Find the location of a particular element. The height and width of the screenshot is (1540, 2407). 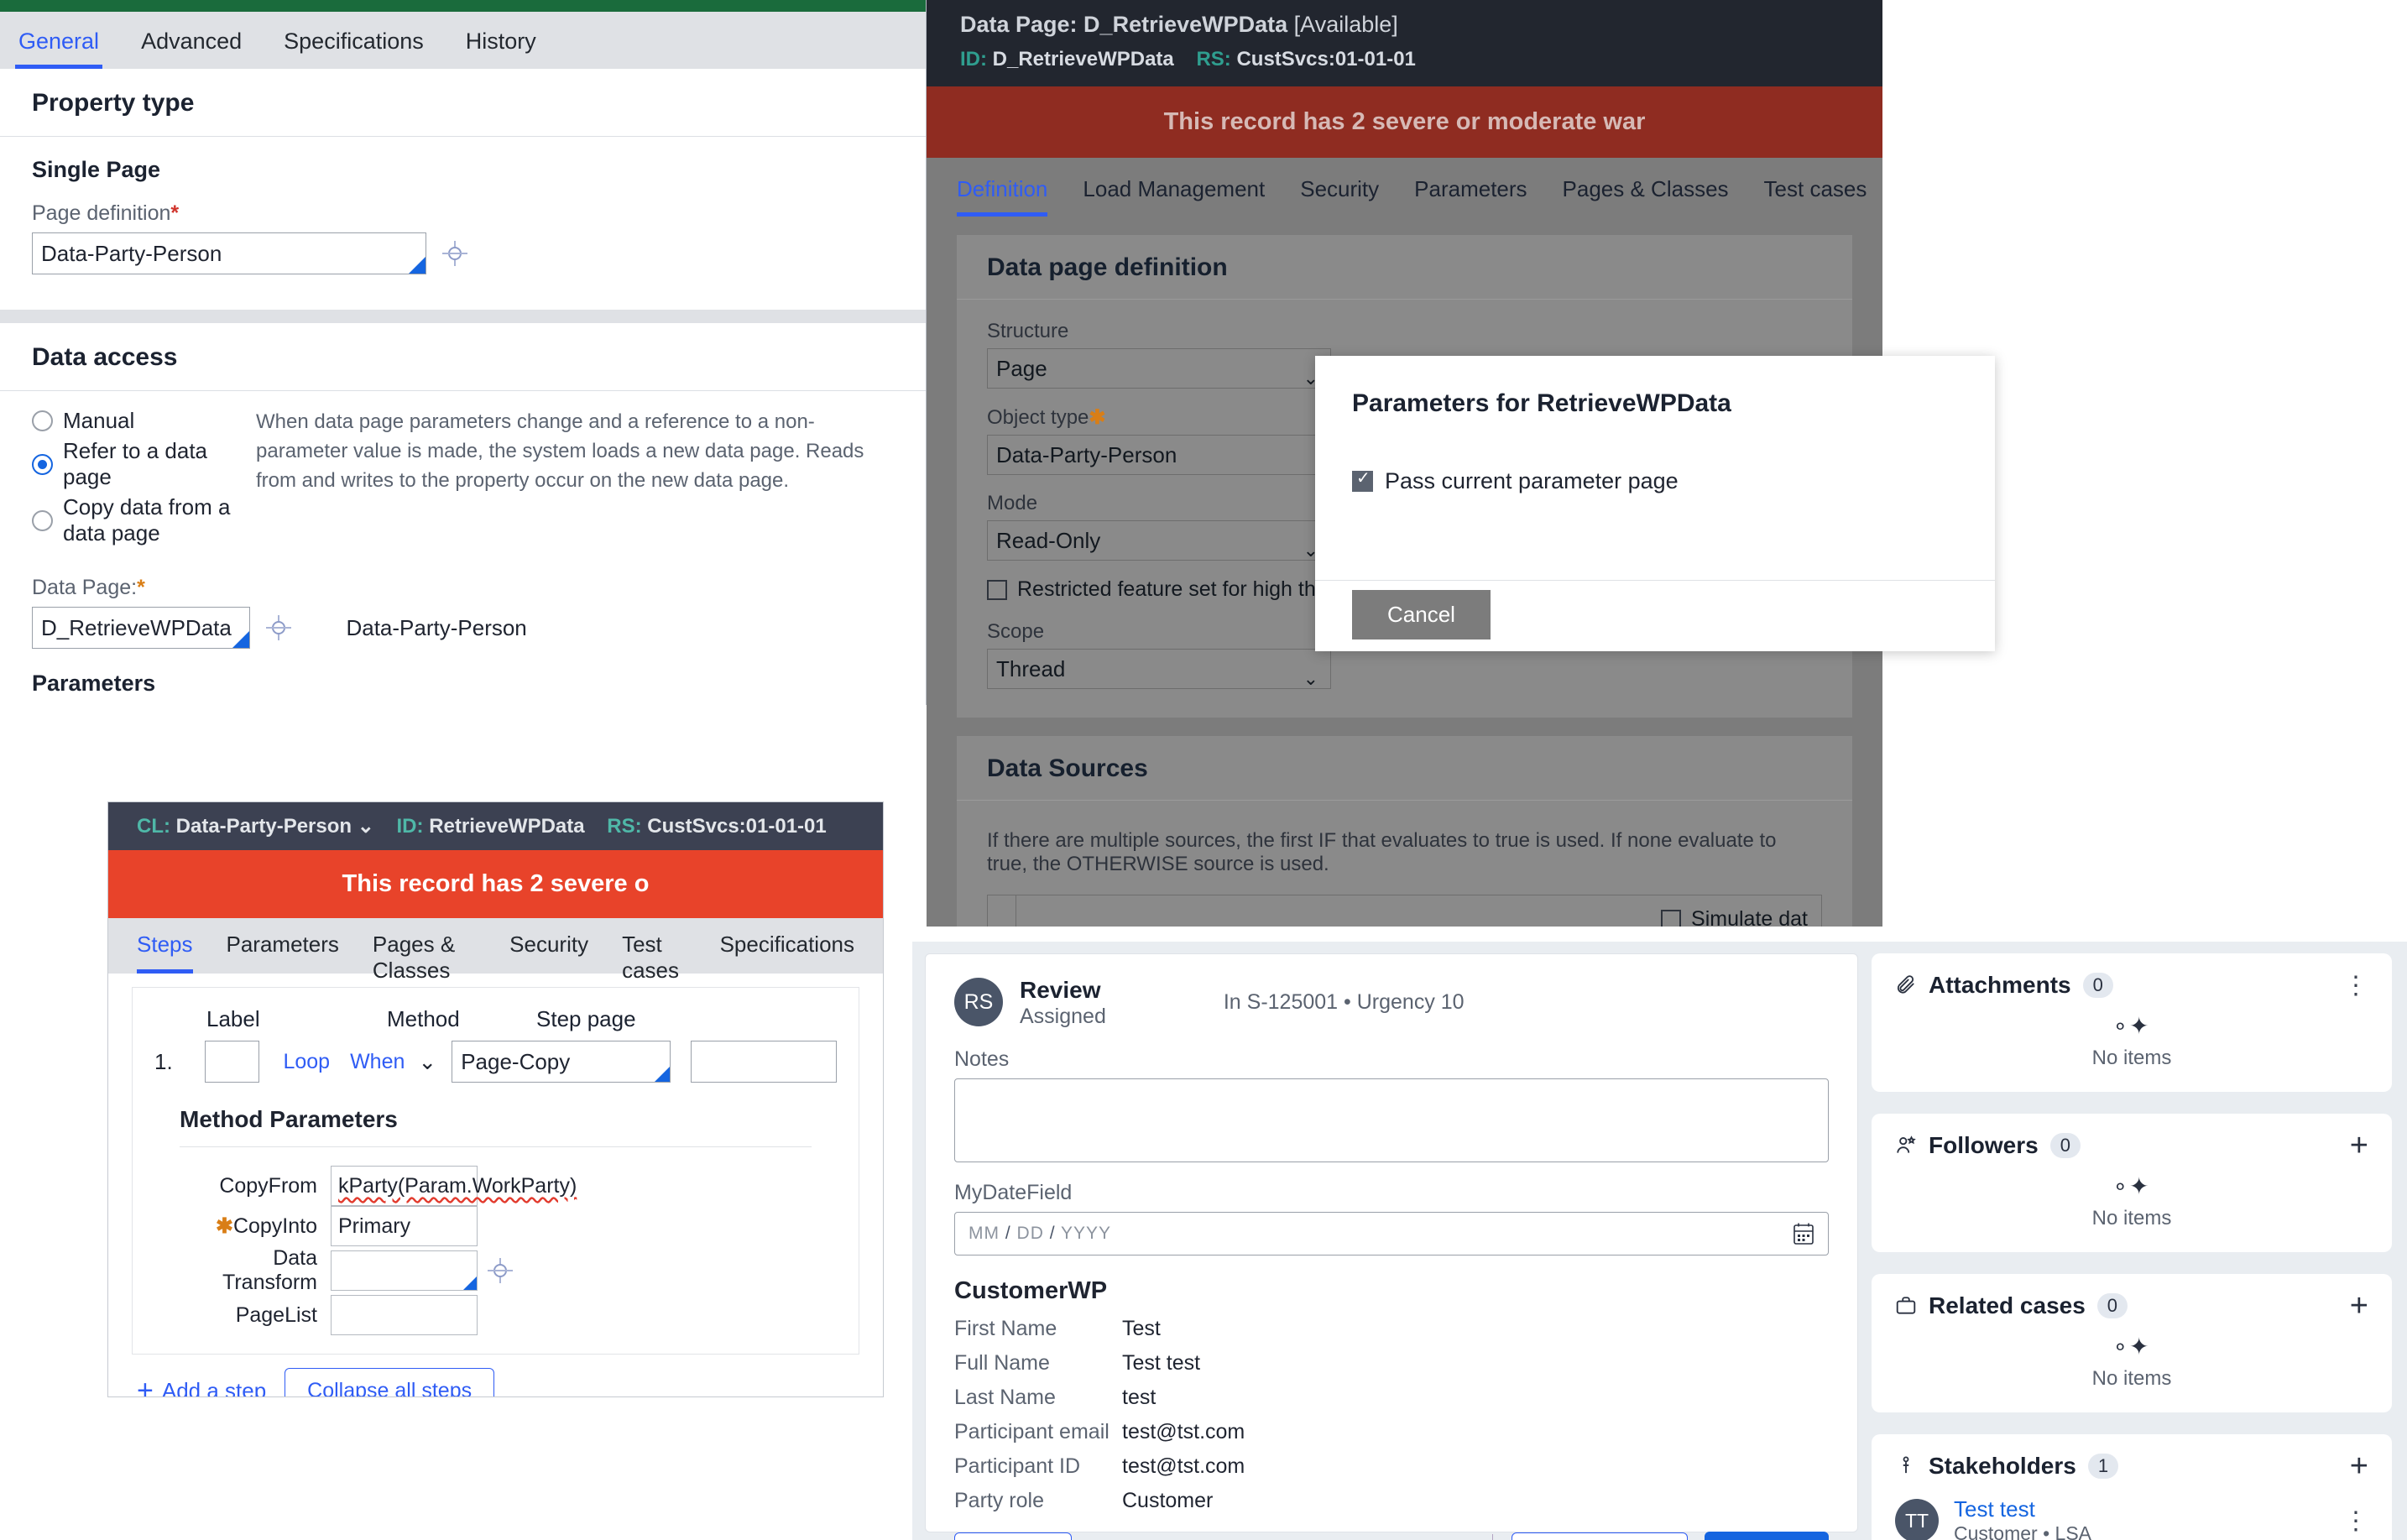

property-type-header: Property type is located at coordinates (463, 103).